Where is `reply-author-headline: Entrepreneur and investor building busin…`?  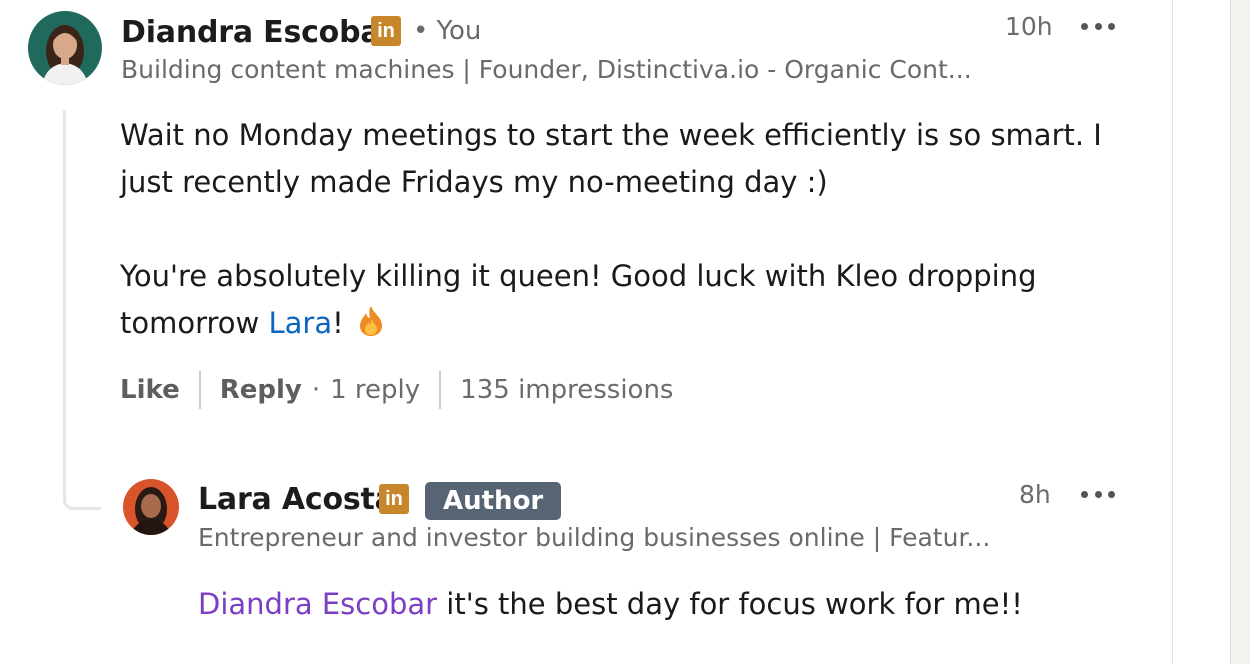
reply-author-headline: Entrepreneur and investor building busin… is located at coordinates (594, 537).